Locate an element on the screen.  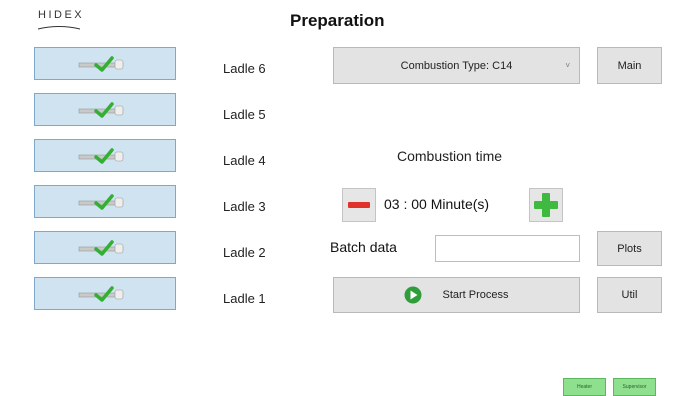
ladle-4-button is located at coordinates (105, 155).